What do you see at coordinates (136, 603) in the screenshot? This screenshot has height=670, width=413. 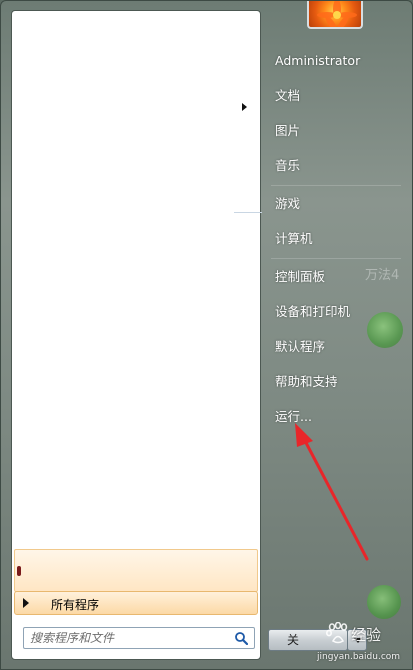 I see `all-programs-button: 所有程序` at bounding box center [136, 603].